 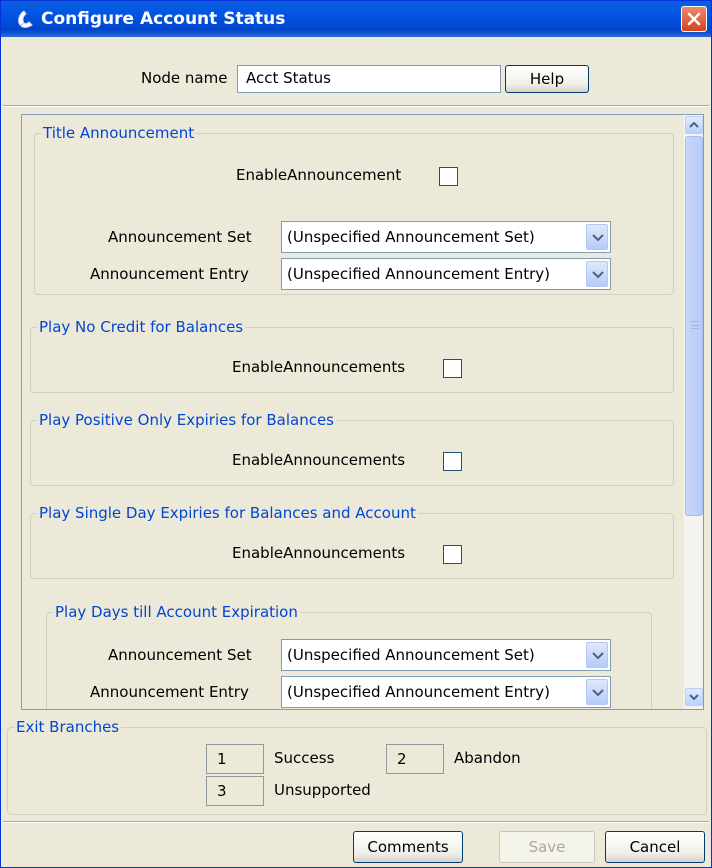 I want to click on node-name-label: Node name, so click(x=184, y=78).